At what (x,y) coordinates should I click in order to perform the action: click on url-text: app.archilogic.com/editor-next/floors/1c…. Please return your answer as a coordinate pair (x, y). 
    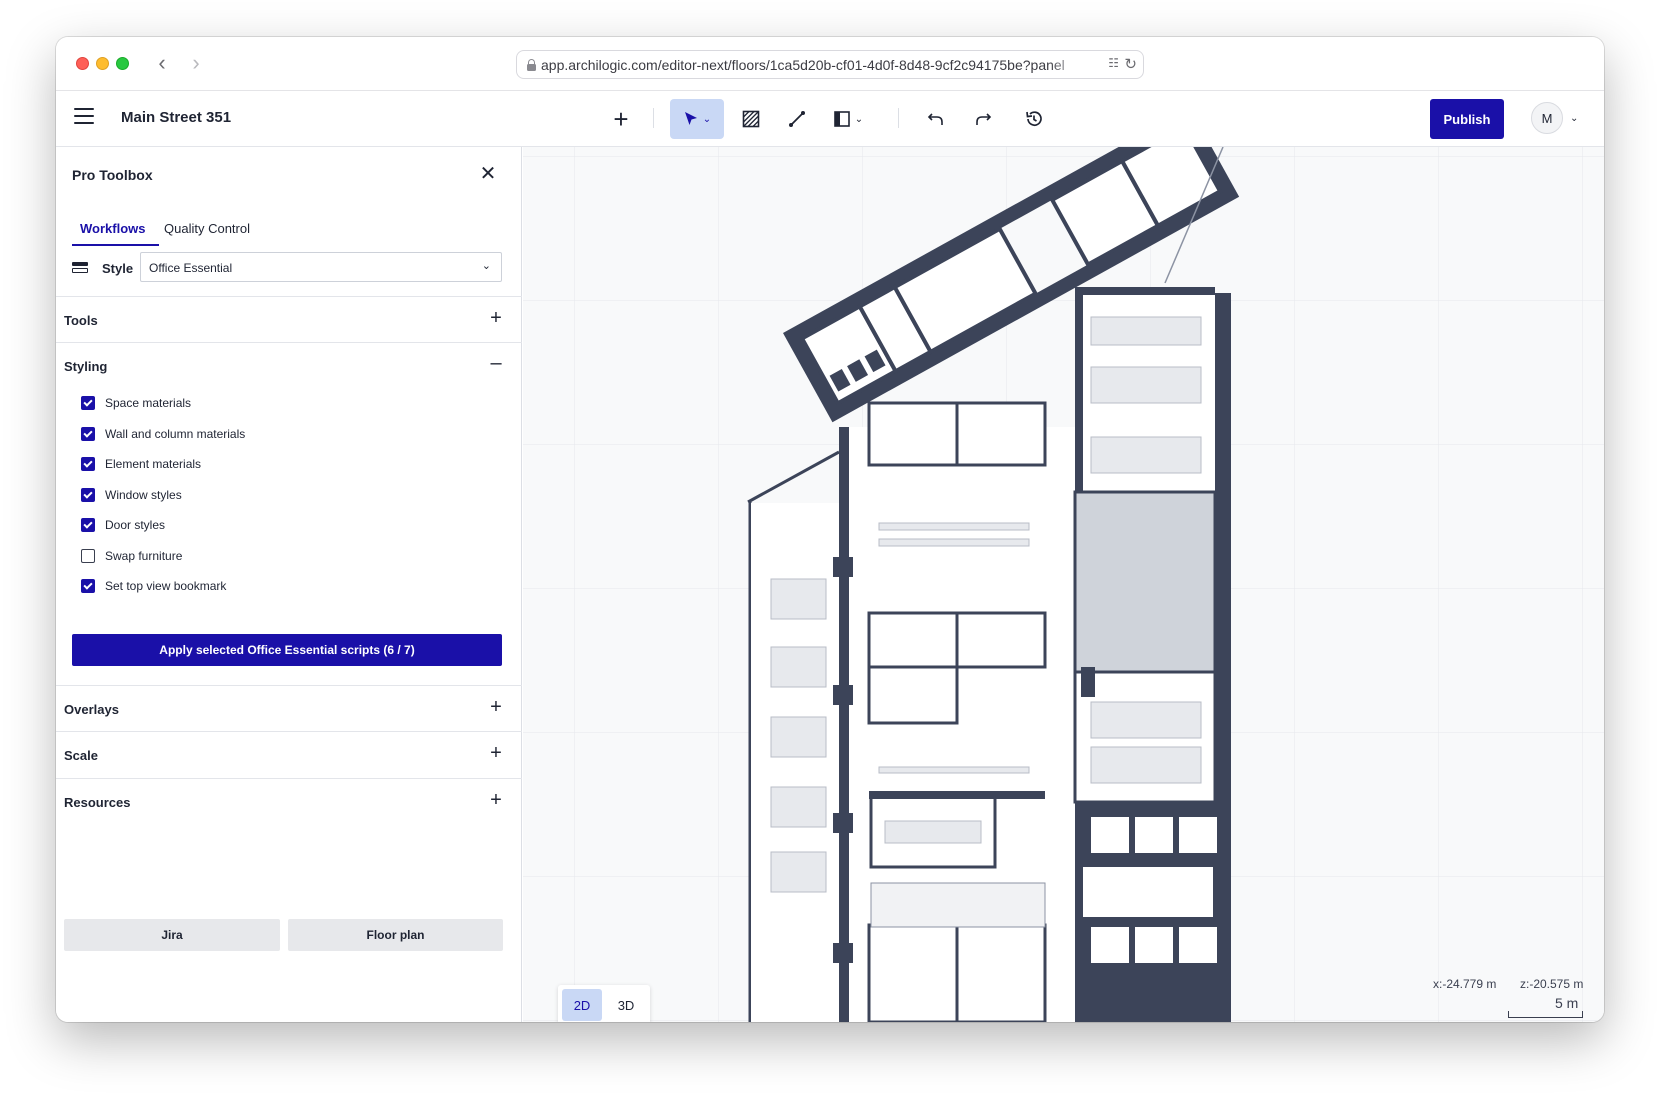
    Looking at the image, I should click on (803, 64).